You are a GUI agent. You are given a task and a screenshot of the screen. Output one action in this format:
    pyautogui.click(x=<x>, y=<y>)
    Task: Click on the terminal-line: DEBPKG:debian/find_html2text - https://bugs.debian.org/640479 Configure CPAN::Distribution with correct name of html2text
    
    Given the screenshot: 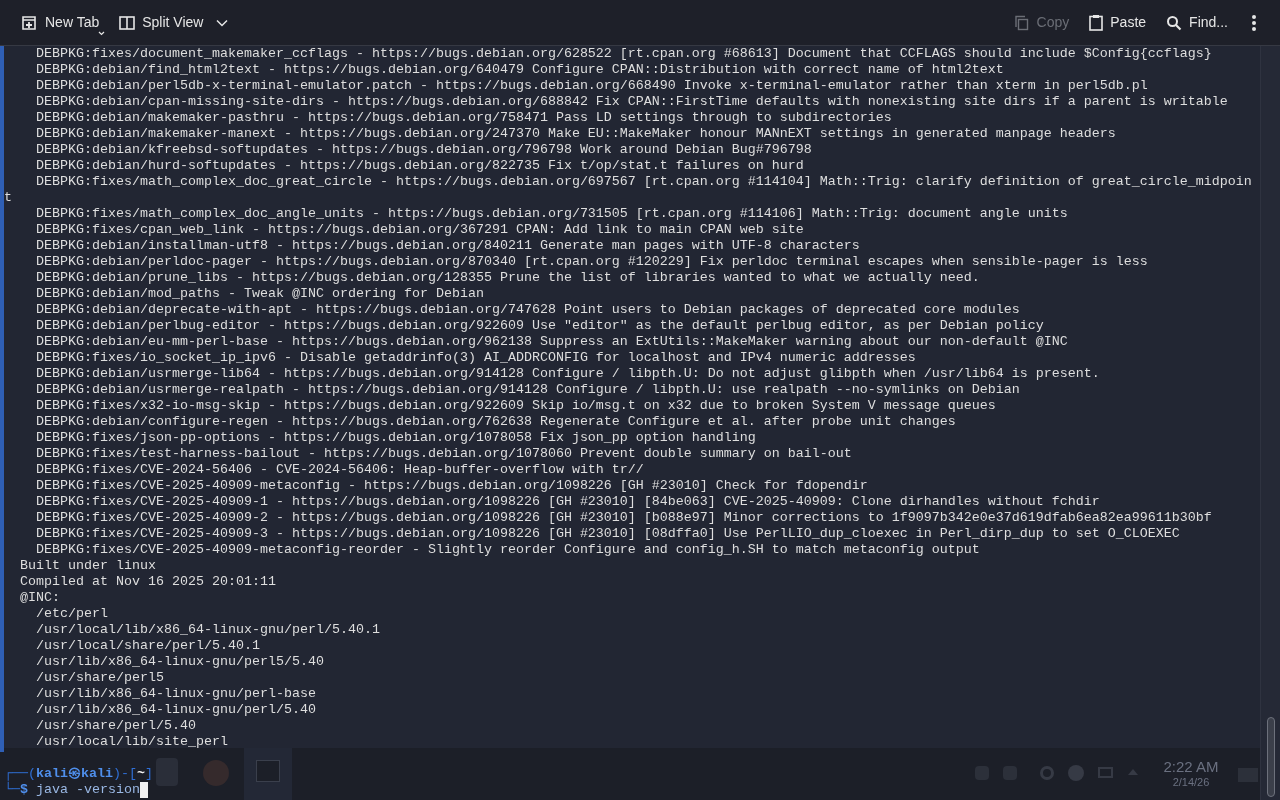 What is the action you would take?
    pyautogui.click(x=520, y=69)
    